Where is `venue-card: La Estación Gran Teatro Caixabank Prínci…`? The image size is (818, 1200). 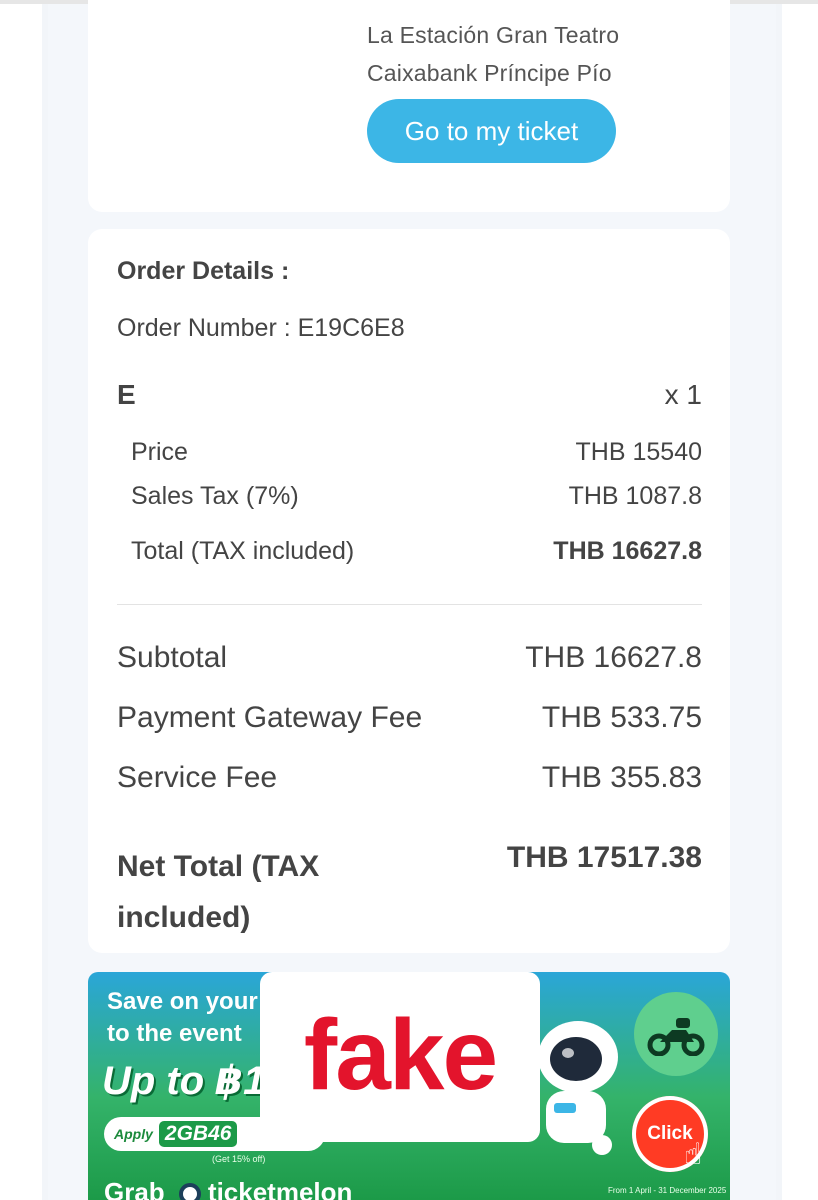
venue-card: La Estación Gran Teatro Caixabank Prínci… is located at coordinates (409, 106).